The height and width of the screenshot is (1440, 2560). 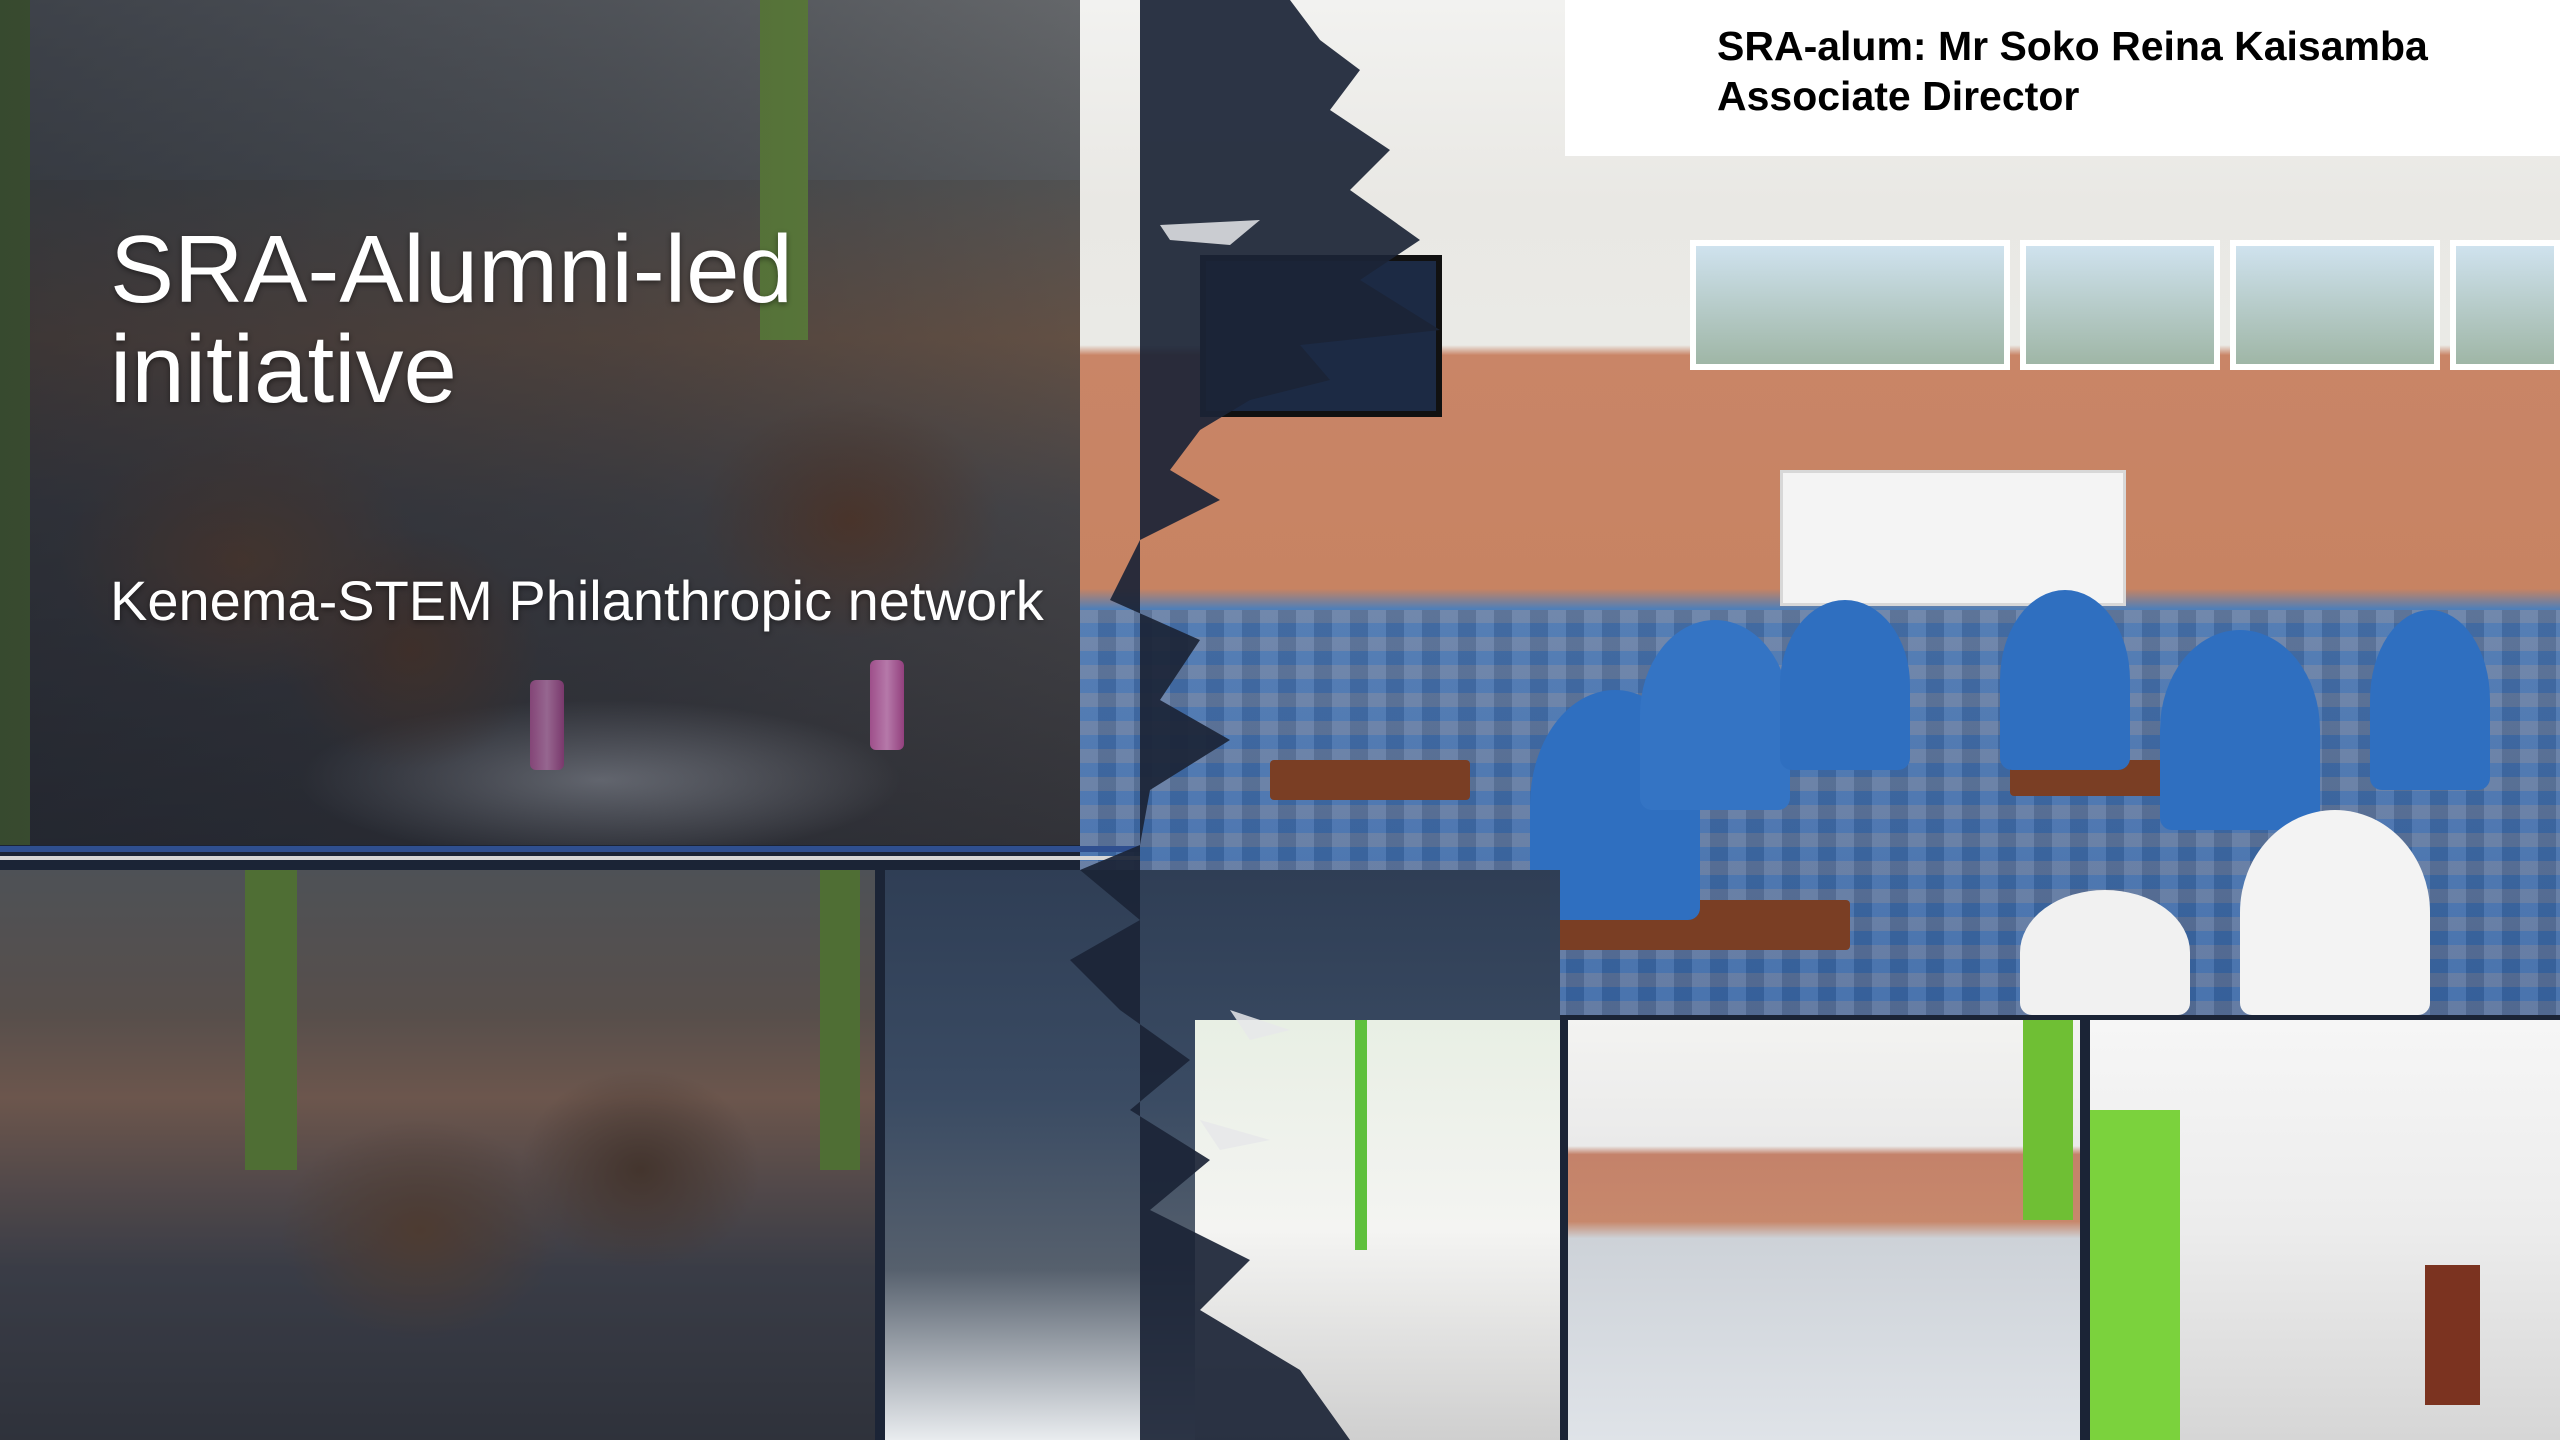 I want to click on photo-tv-screen, so click(x=1321, y=336).